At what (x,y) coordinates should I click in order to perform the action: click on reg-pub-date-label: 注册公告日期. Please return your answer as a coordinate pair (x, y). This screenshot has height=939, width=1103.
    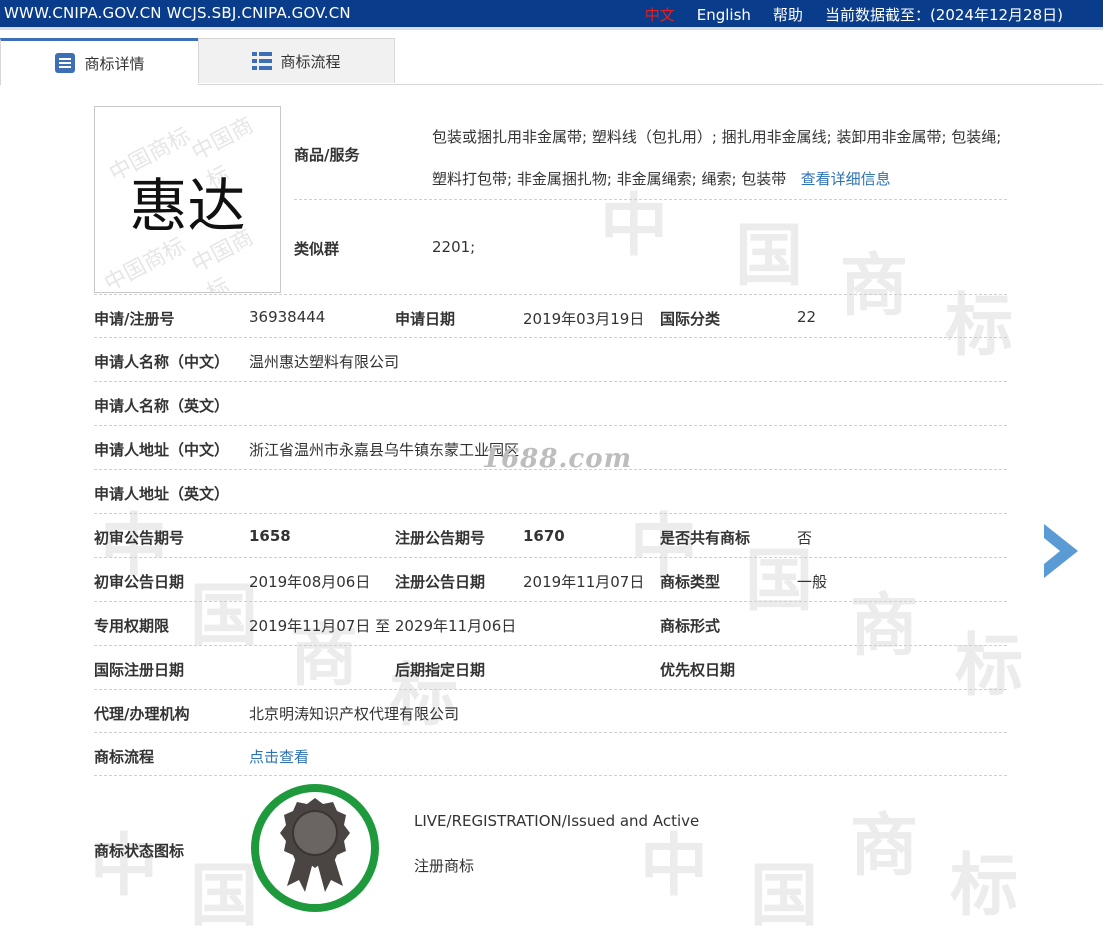
    Looking at the image, I should click on (440, 582).